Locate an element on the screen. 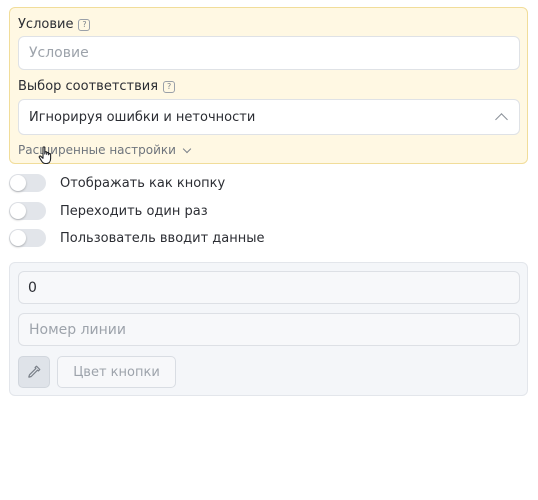 This screenshot has width=538, height=500. hand-cursor-icon is located at coordinates (45, 155).